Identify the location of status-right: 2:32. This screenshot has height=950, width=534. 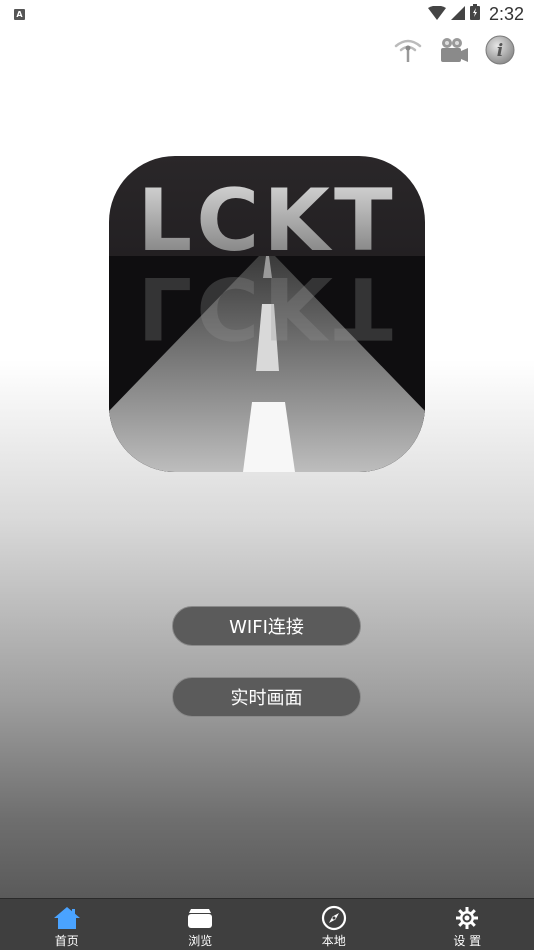
(475, 14).